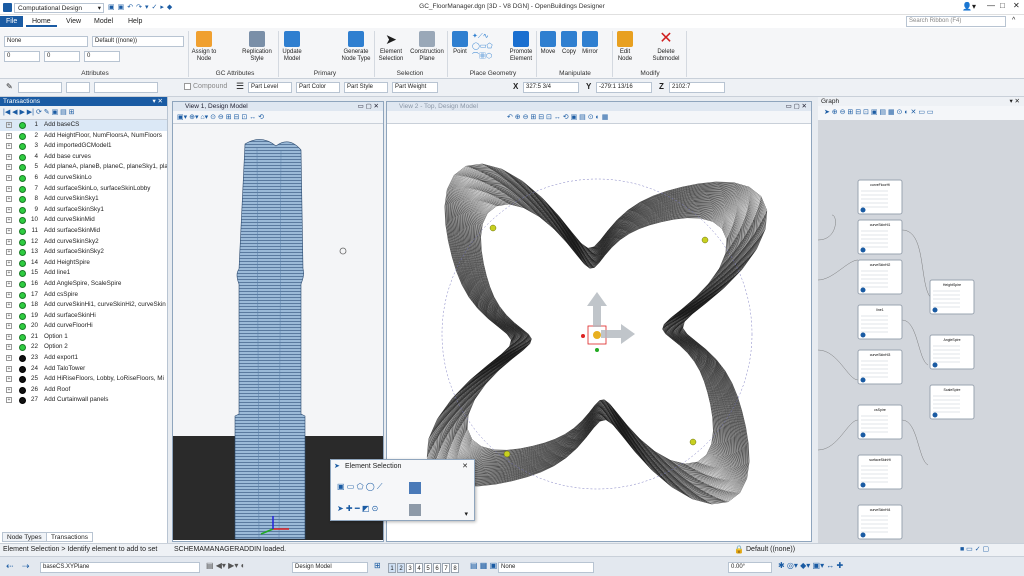 The height and width of the screenshot is (576, 1024). I want to click on transaction-row: +13 Add surfaceSkinSky2, so click(83, 252).